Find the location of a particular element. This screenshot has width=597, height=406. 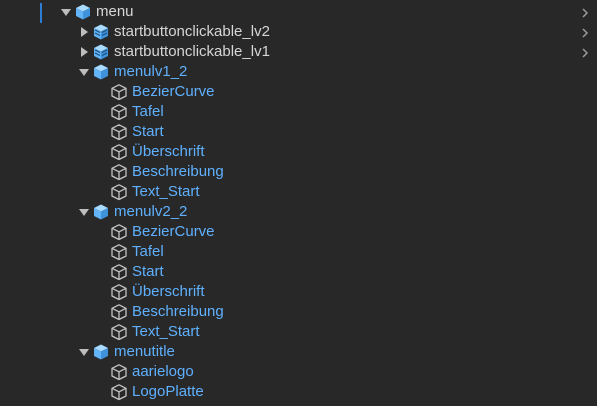

hierarchy-row: menutitle is located at coordinates (298, 352).